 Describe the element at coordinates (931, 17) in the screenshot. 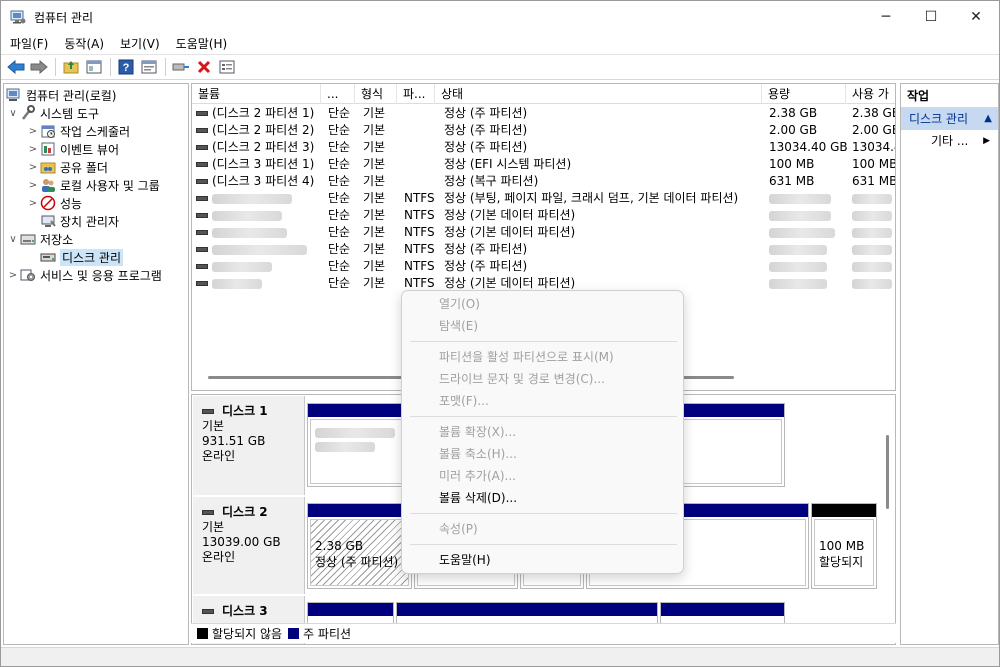

I see `maximize-button: ☐` at that location.